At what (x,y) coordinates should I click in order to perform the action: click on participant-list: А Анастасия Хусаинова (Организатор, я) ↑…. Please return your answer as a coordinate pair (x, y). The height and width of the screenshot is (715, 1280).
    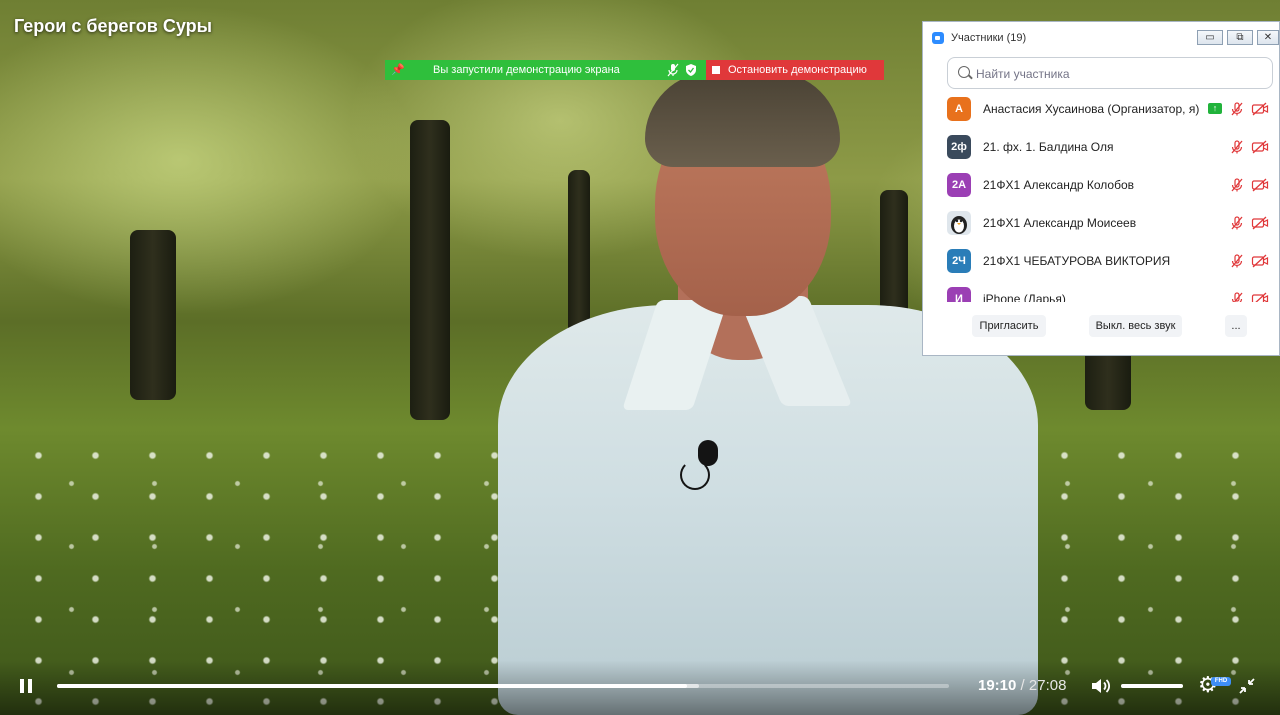
    Looking at the image, I should click on (1101, 197).